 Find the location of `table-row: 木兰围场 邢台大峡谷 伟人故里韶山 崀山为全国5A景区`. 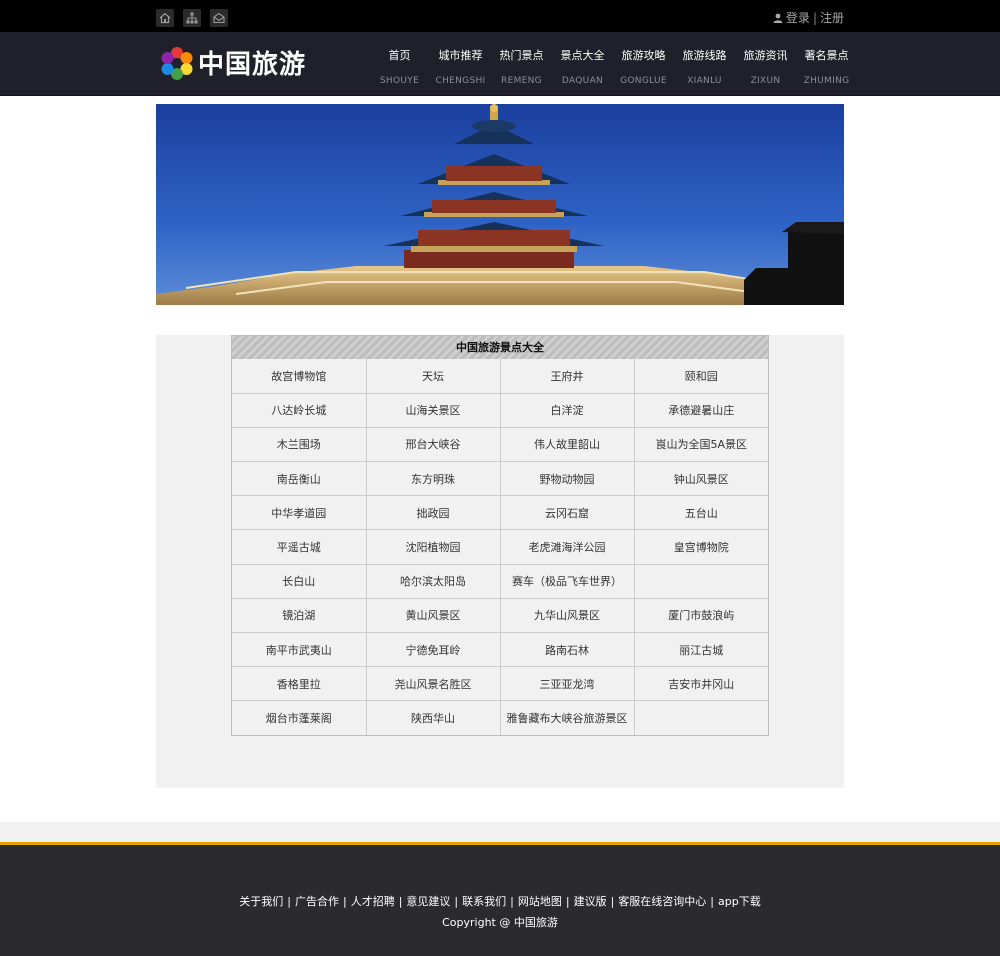

table-row: 木兰围场 邢台大峡谷 伟人故里韶山 崀山为全国5A景区 is located at coordinates (500, 444).